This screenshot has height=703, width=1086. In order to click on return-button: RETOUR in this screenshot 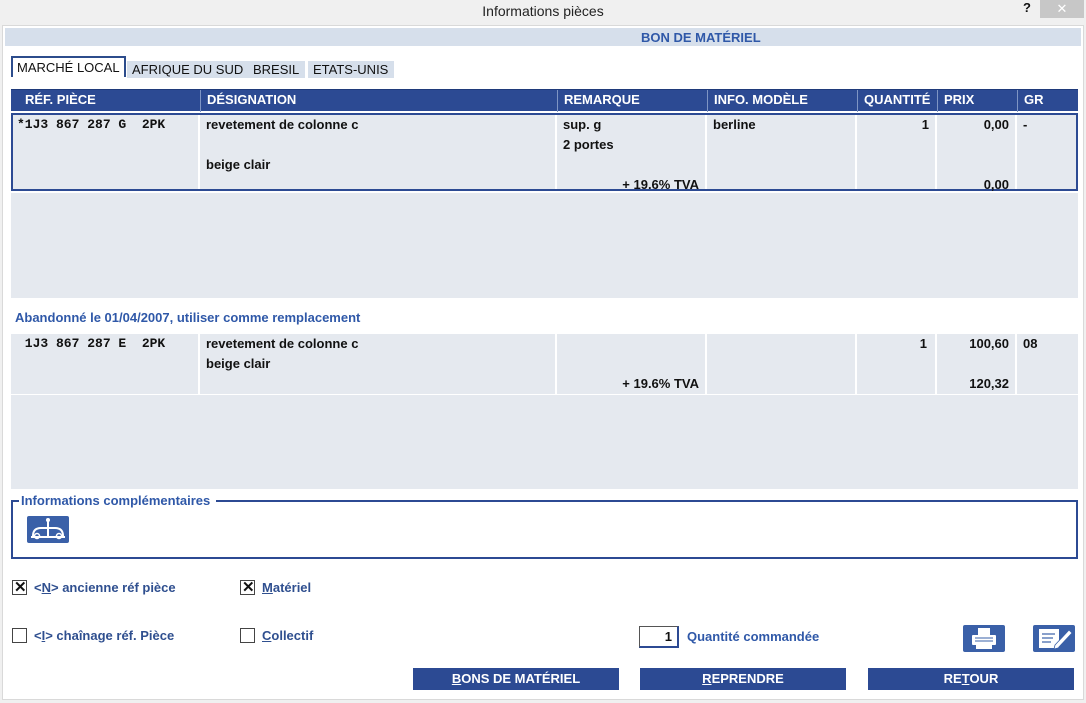, I will do `click(971, 679)`.